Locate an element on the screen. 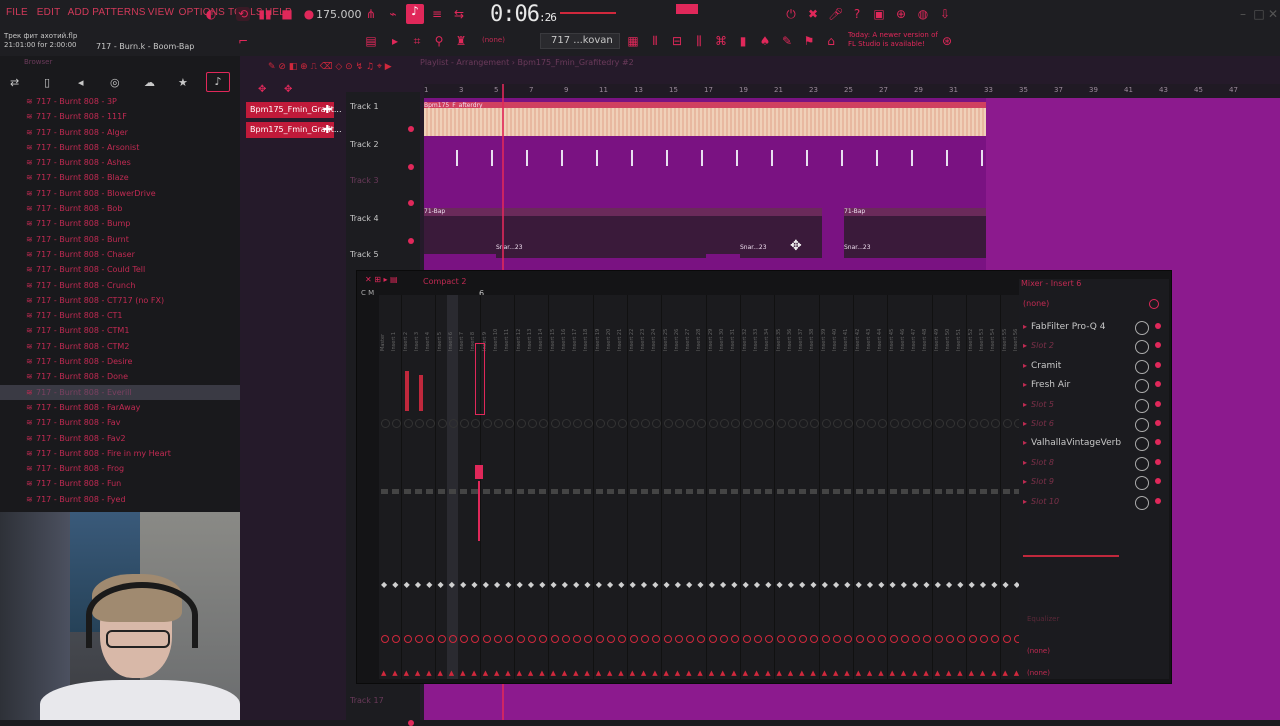 The image size is (1280, 726). song-mode-icon: ⟲ is located at coordinates (243, 14).